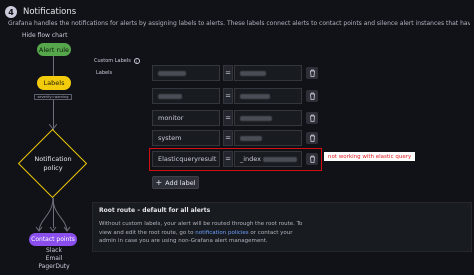  What do you see at coordinates (235, 159) in the screenshot?
I see `highlight-box` at bounding box center [235, 159].